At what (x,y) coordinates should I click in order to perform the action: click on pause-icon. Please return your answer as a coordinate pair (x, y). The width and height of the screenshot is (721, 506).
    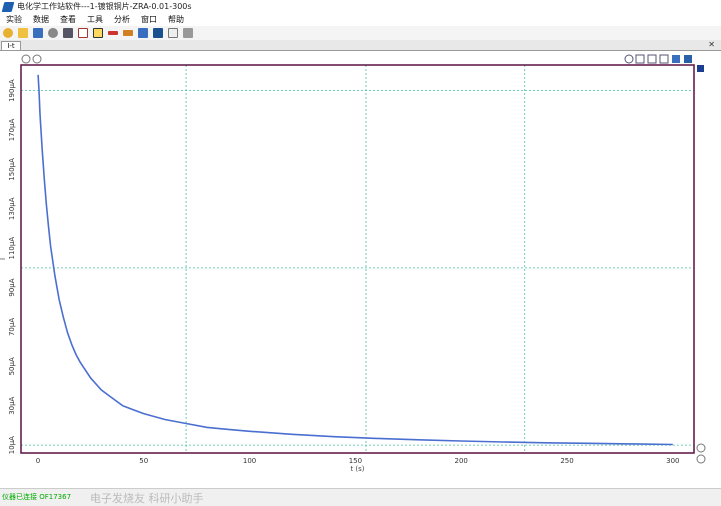
    Looking at the image, I should click on (188, 33).